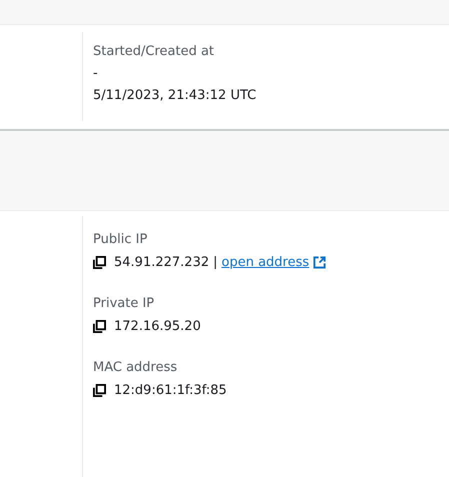  I want to click on field-label: Private IP, so click(124, 303).